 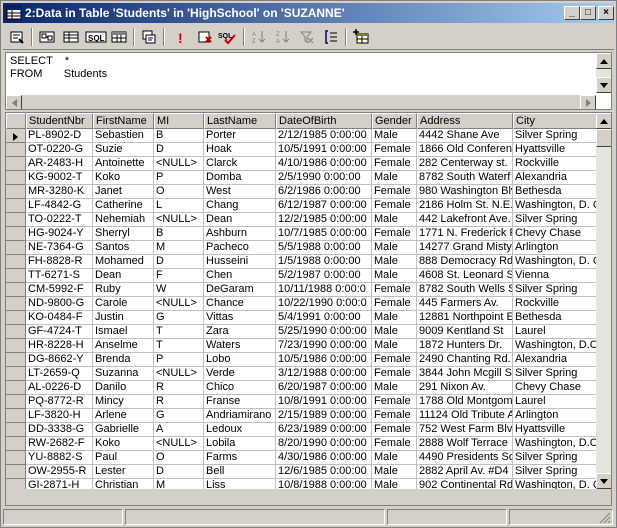 I want to click on grid-cell-lastname: Chico, so click(x=240, y=388).